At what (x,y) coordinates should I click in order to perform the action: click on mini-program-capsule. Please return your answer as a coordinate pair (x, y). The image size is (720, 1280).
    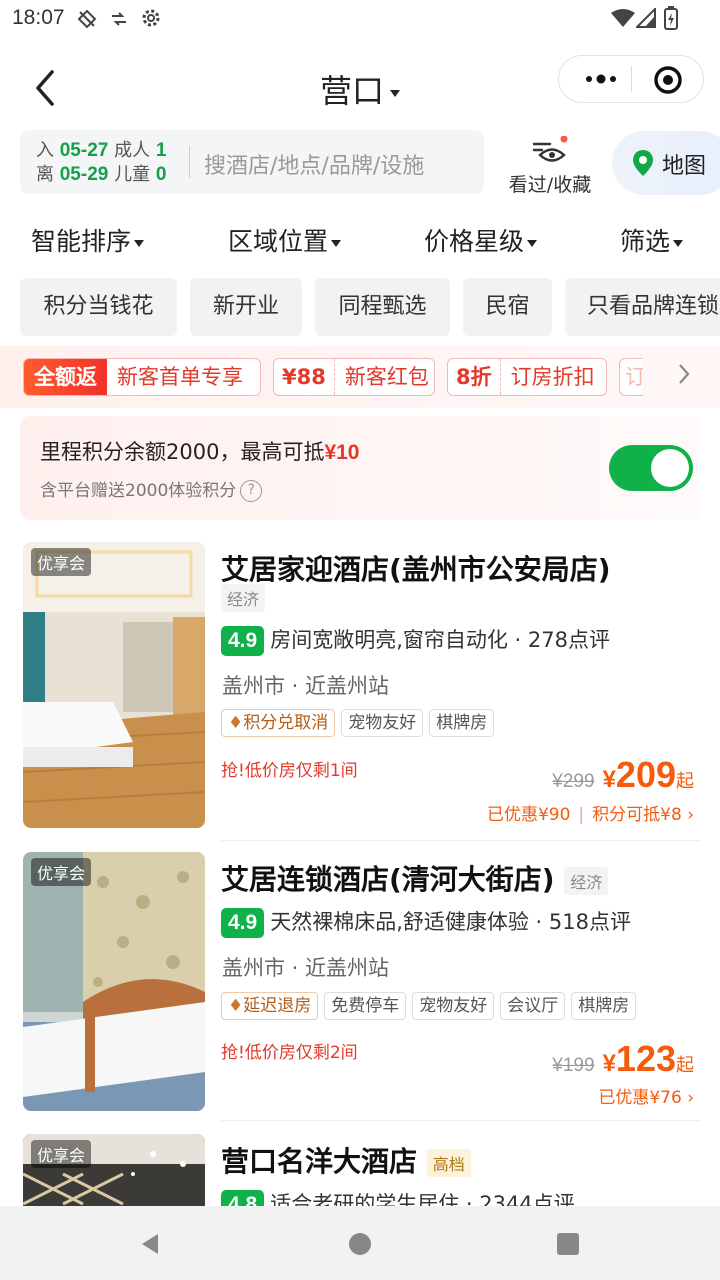
    Looking at the image, I should click on (631, 79).